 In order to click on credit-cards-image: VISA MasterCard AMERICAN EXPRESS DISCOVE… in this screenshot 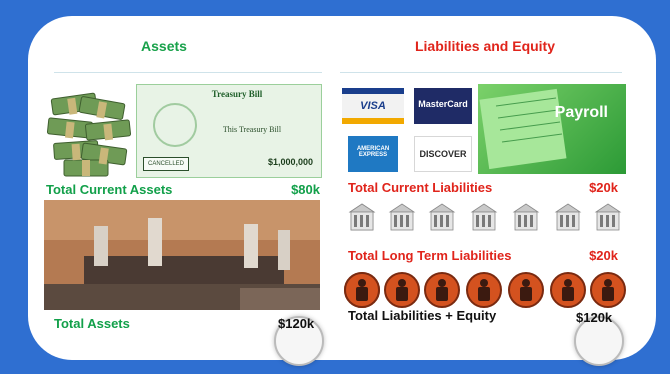, I will do `click(407, 132)`.